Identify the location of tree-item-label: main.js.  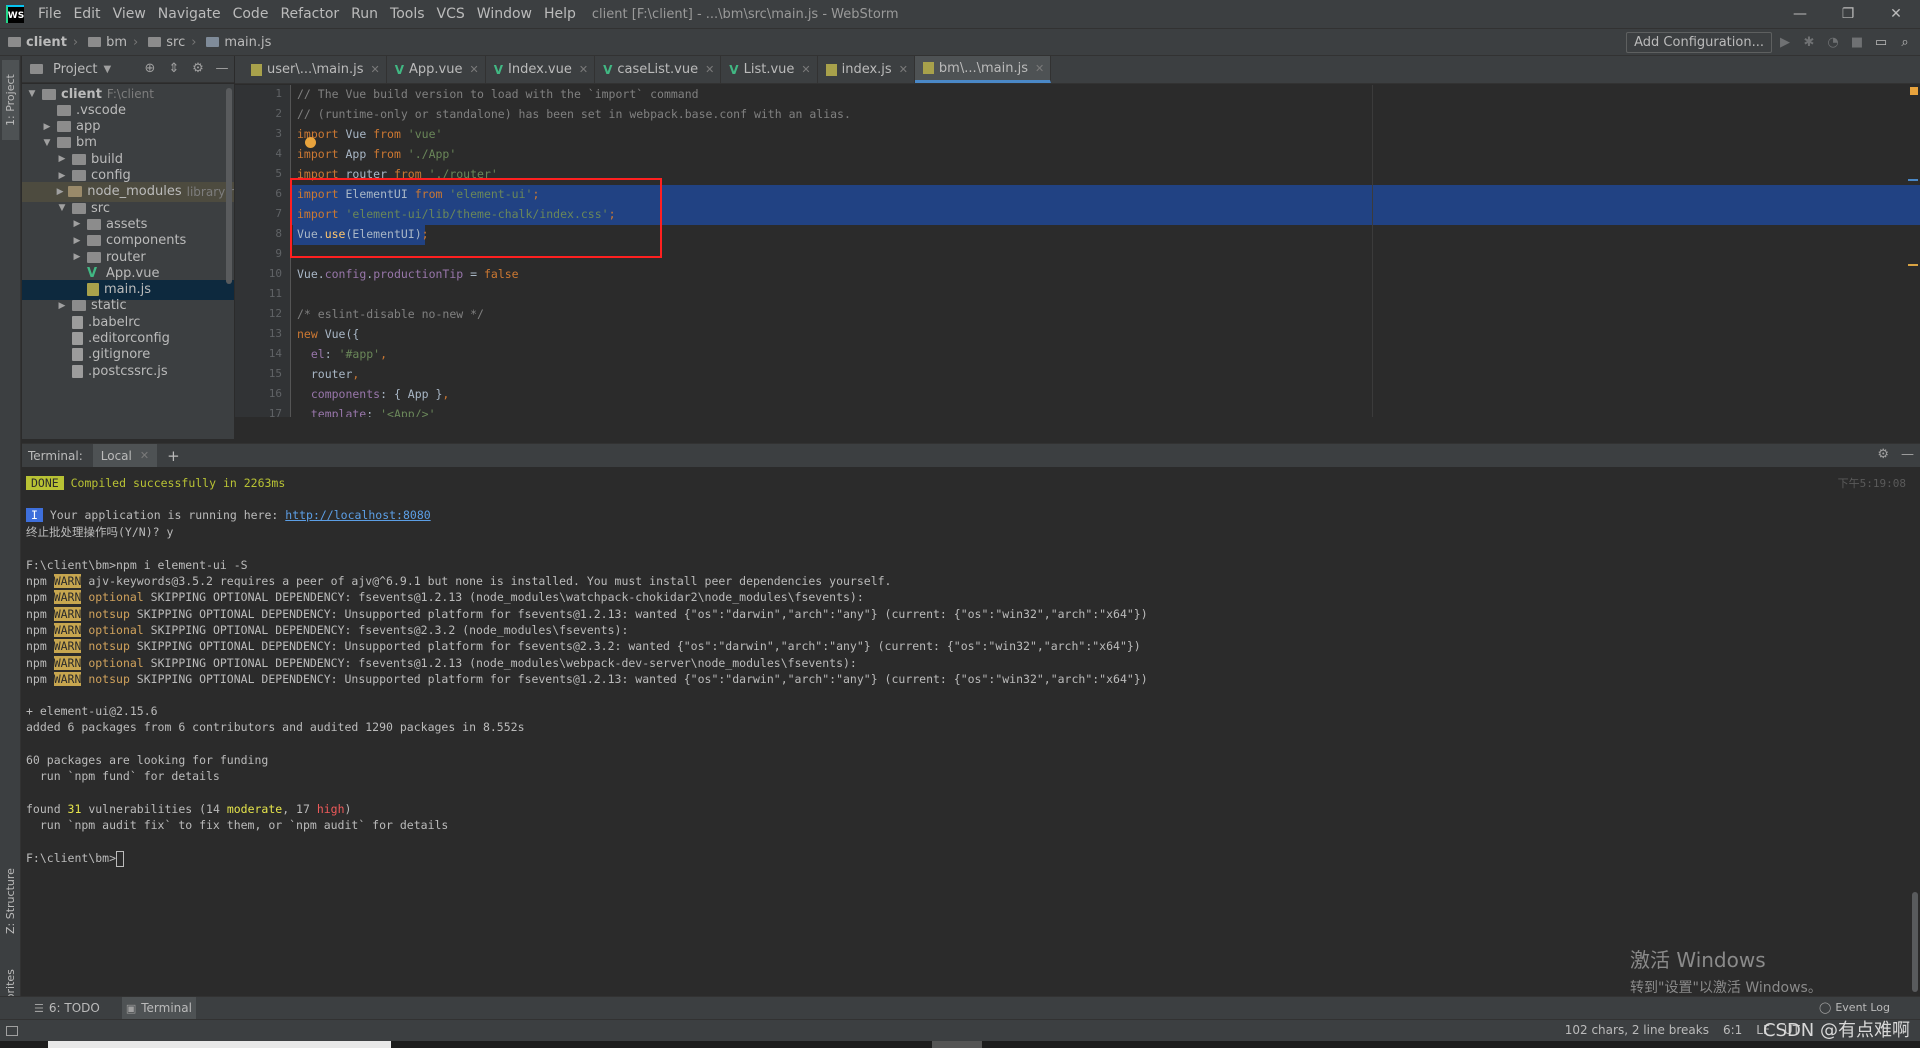
(127, 290).